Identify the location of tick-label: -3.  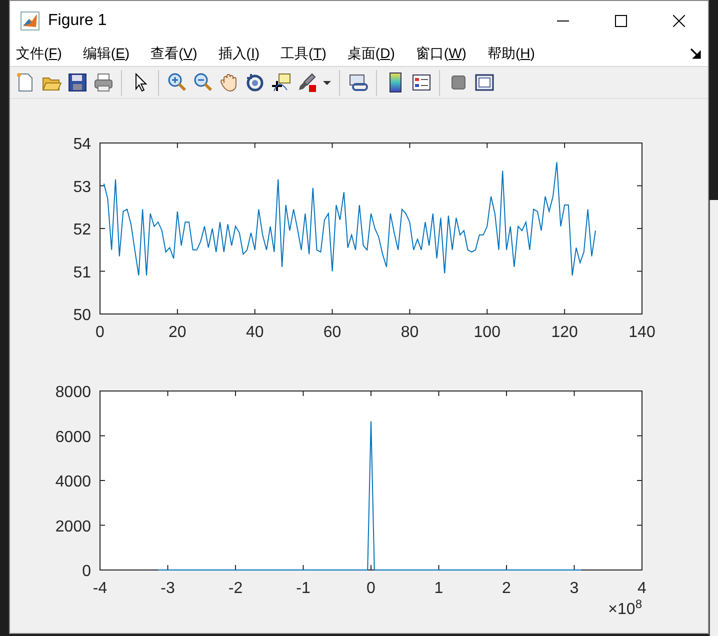
(167, 588).